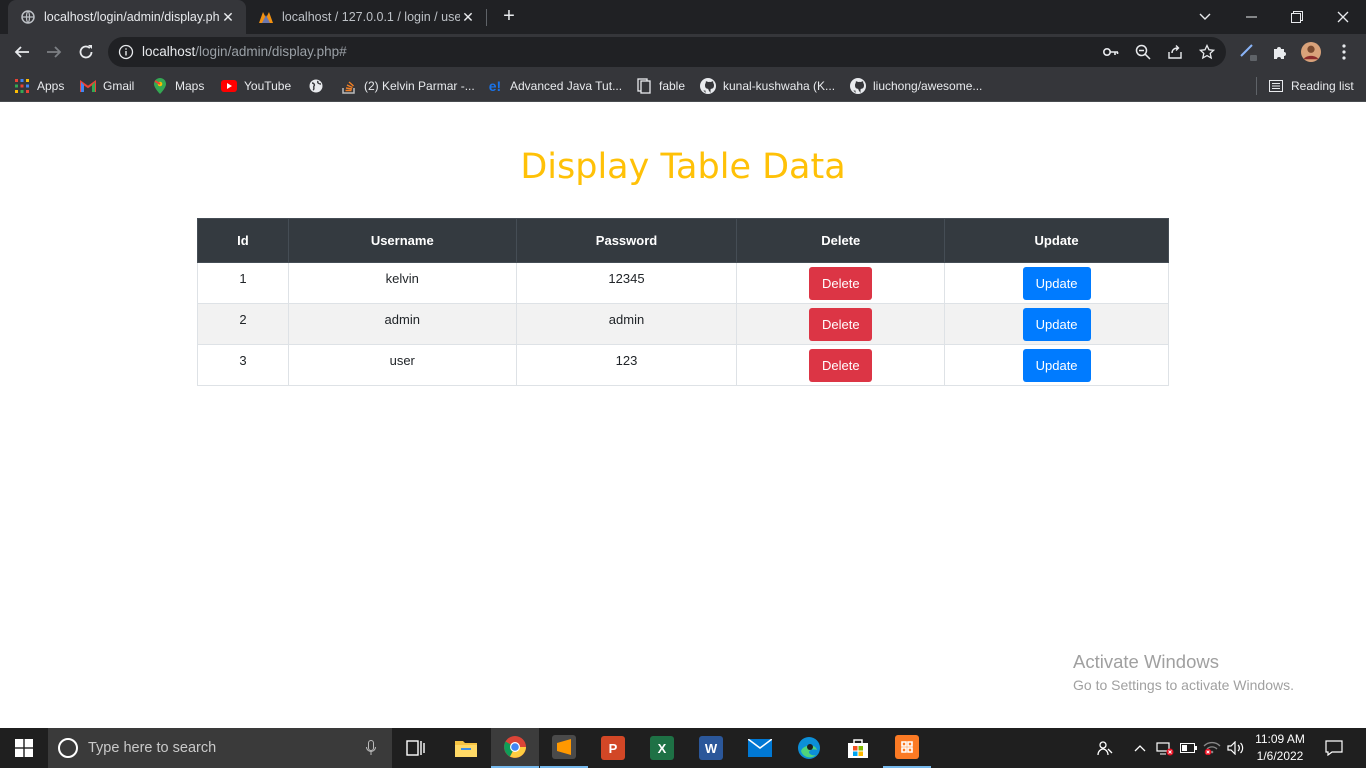  I want to click on cell-delete: Delete, so click(841, 283).